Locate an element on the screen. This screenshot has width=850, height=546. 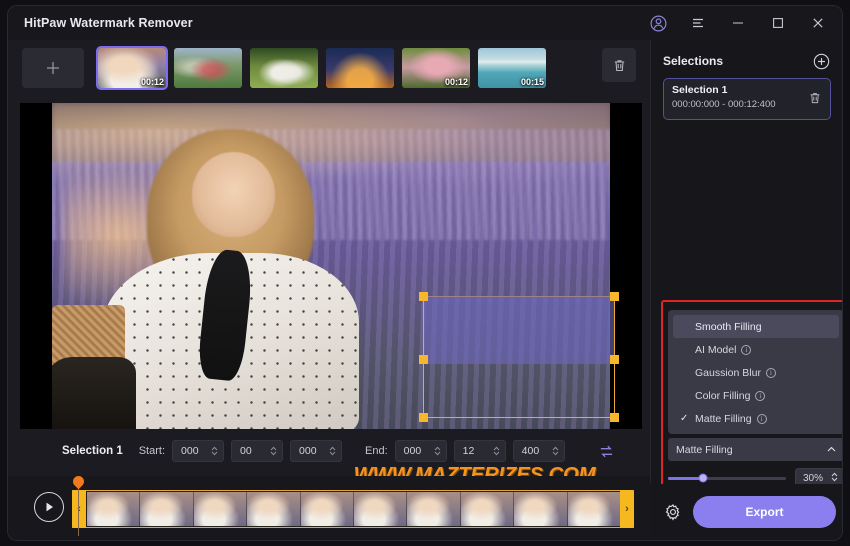
selections-header: Selections is located at coordinates (746, 61).